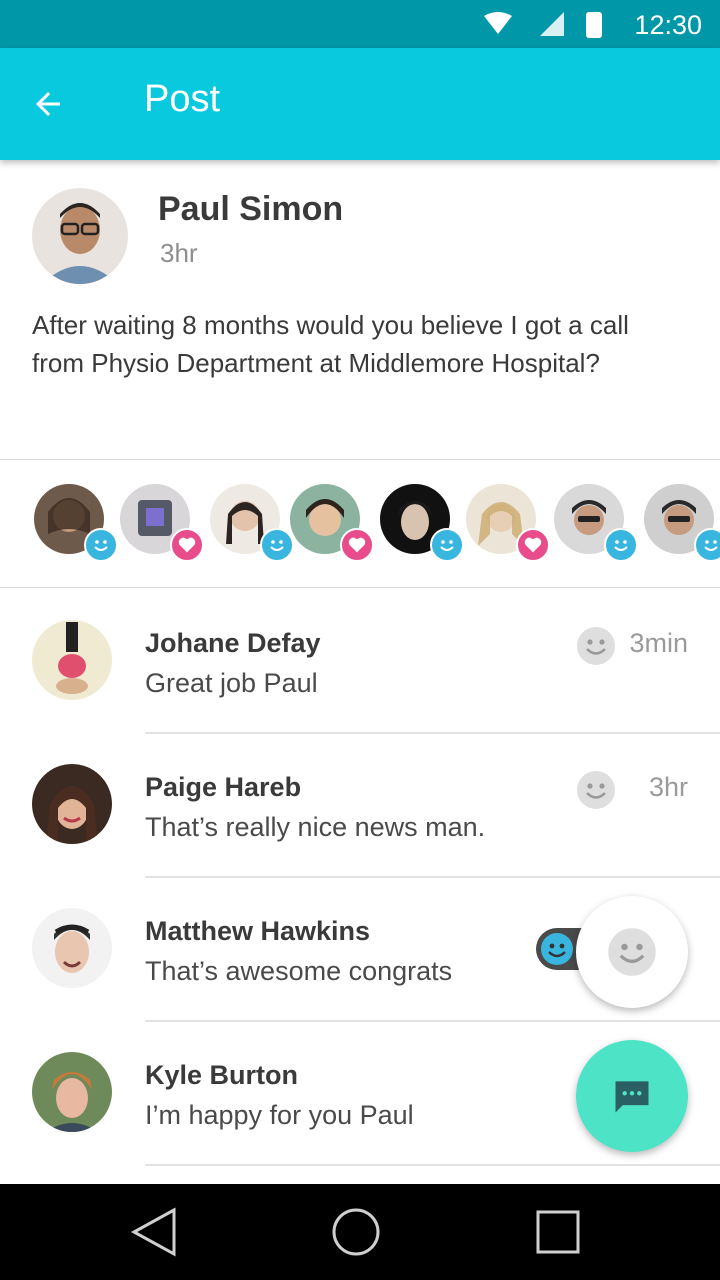 This screenshot has width=720, height=1280. Describe the element at coordinates (668, 25) in the screenshot. I see `status-time: 12:30` at that location.